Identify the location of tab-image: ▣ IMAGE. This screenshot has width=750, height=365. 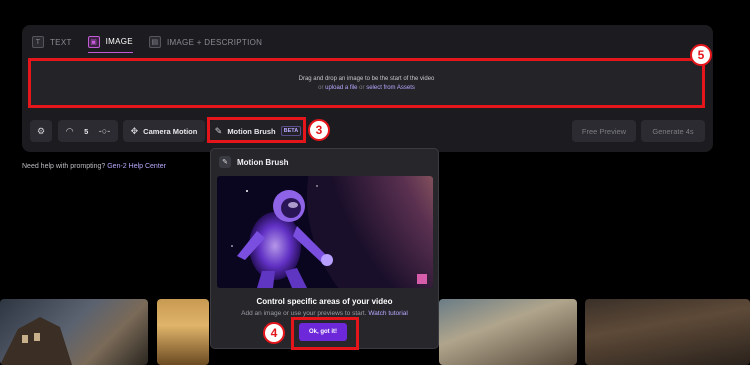
(110, 42).